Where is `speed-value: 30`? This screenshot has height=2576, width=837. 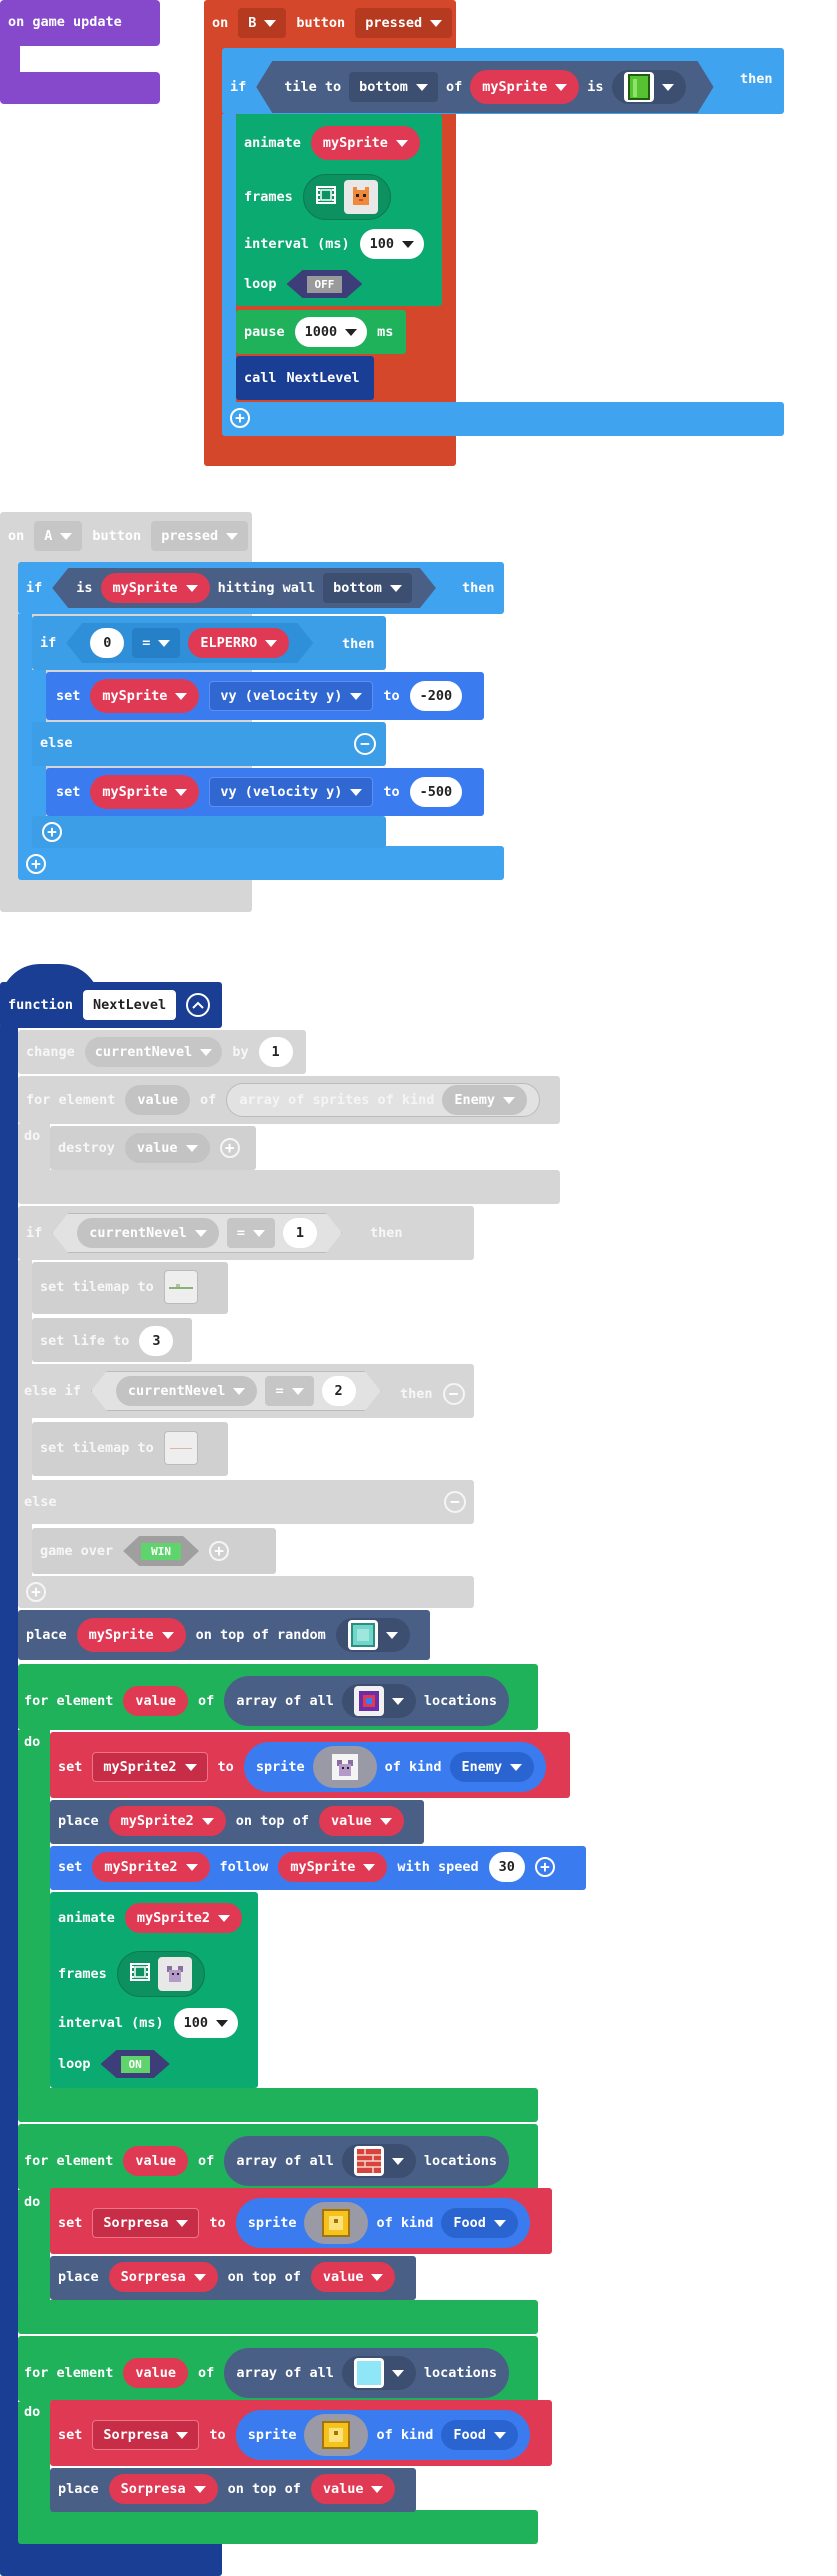
speed-value: 30 is located at coordinates (506, 1867).